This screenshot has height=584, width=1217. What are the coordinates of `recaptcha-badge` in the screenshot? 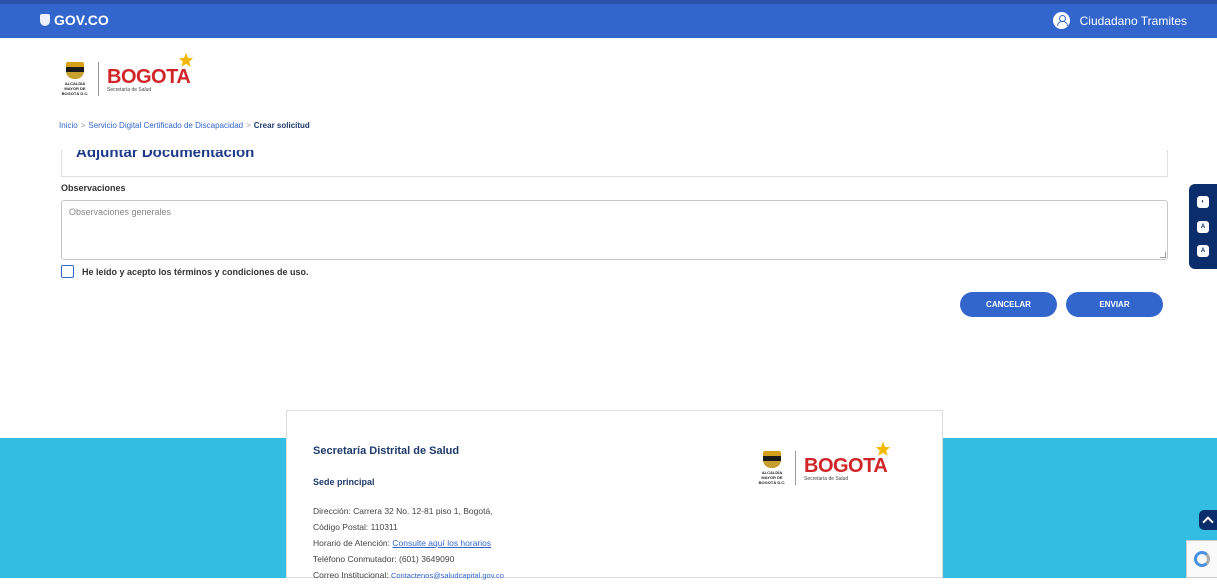 It's located at (1201, 559).